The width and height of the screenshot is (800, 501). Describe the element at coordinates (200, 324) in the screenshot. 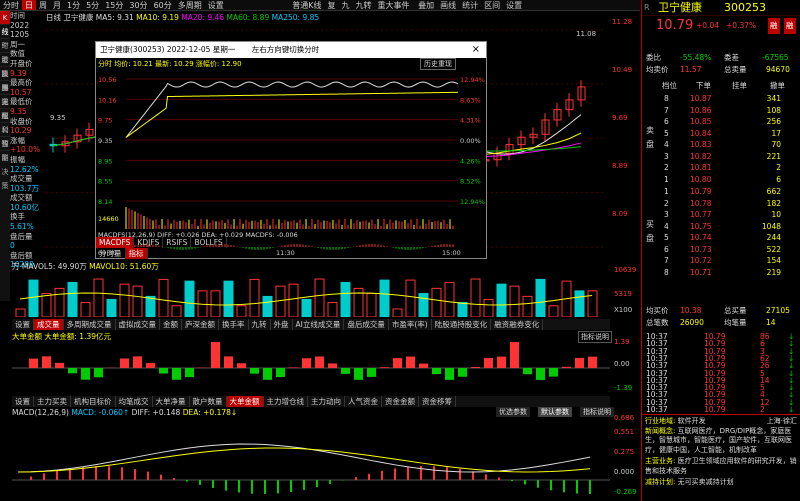

I see `indicator-tab: 庐深金额` at that location.